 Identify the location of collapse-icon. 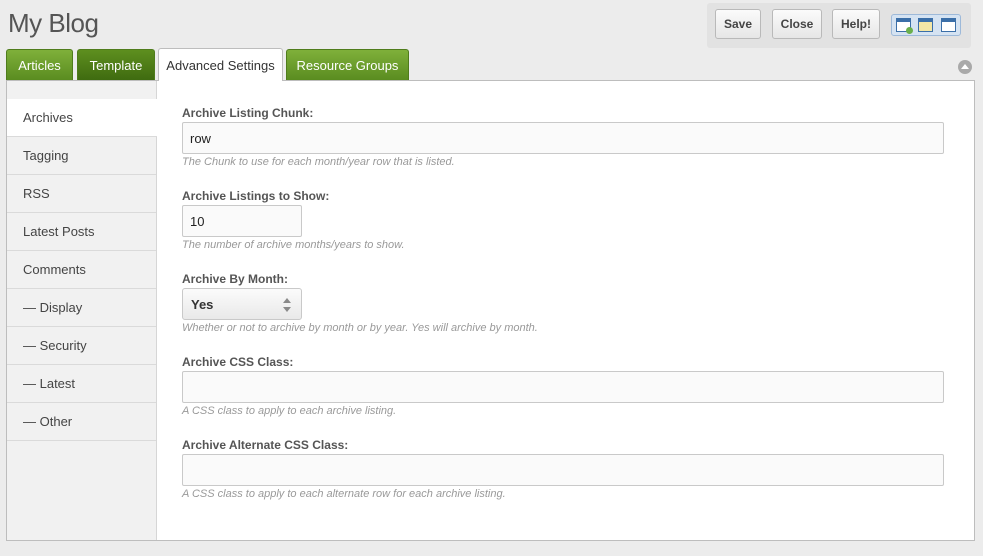
(965, 67).